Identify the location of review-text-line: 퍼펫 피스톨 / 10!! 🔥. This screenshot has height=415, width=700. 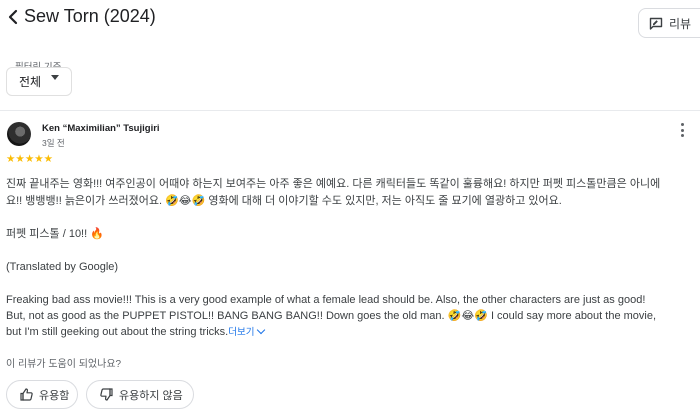
(55, 234).